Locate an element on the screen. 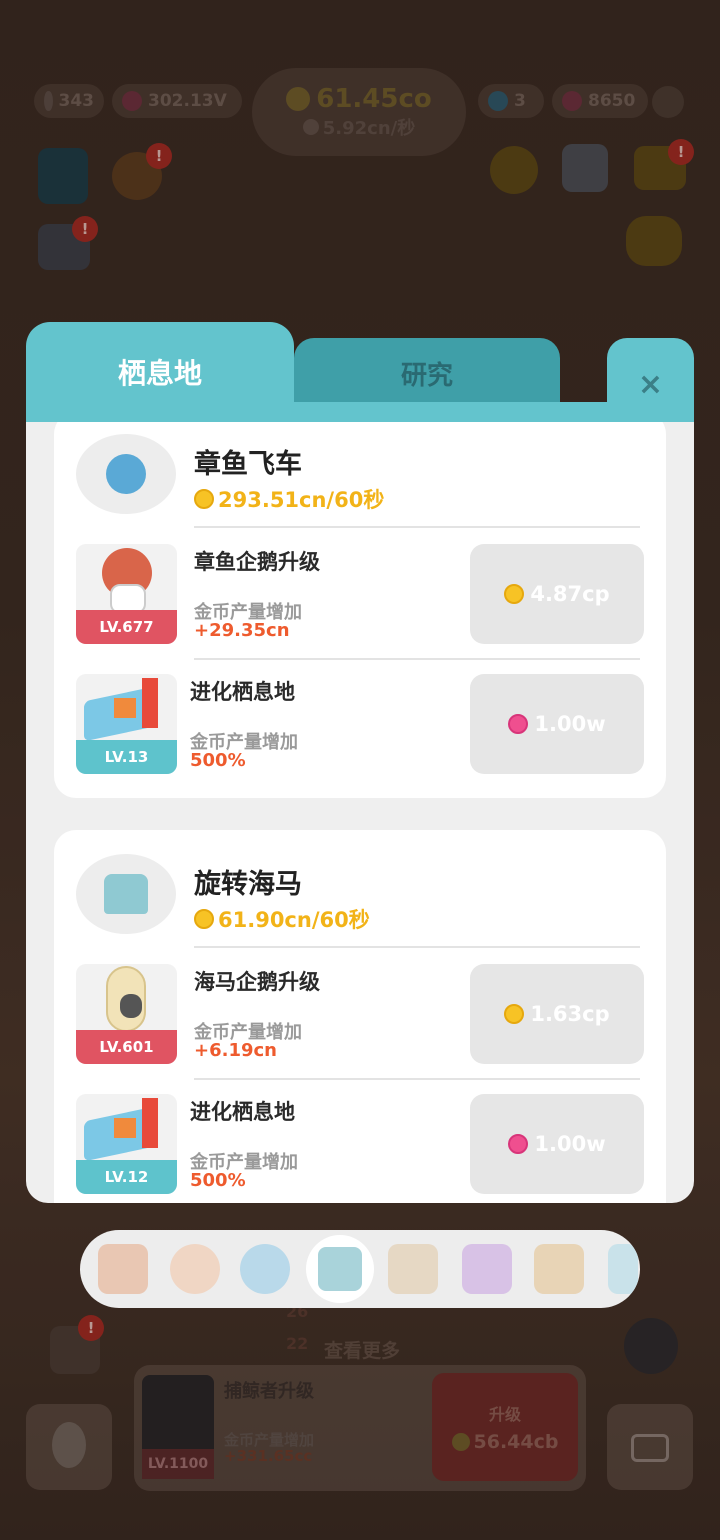 The height and width of the screenshot is (1540, 720). octopus-penguin-icon: LV.677 is located at coordinates (126, 594).